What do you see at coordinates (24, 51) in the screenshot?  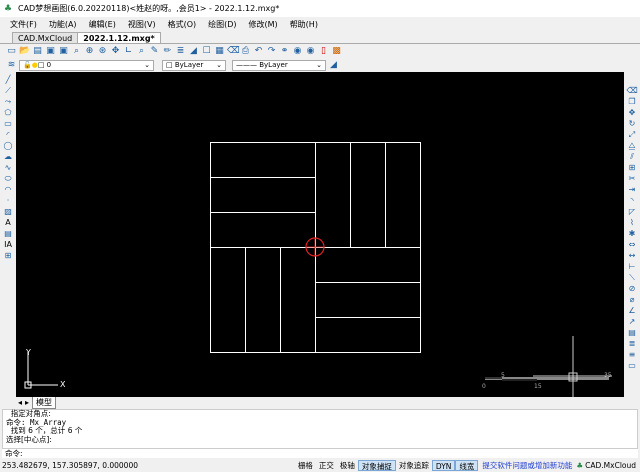 I see `open-icon: 📂` at bounding box center [24, 51].